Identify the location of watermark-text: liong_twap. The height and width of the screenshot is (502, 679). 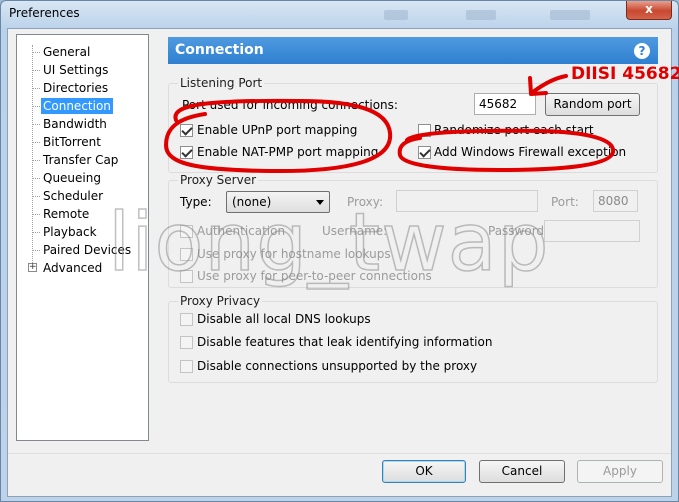
(328, 242).